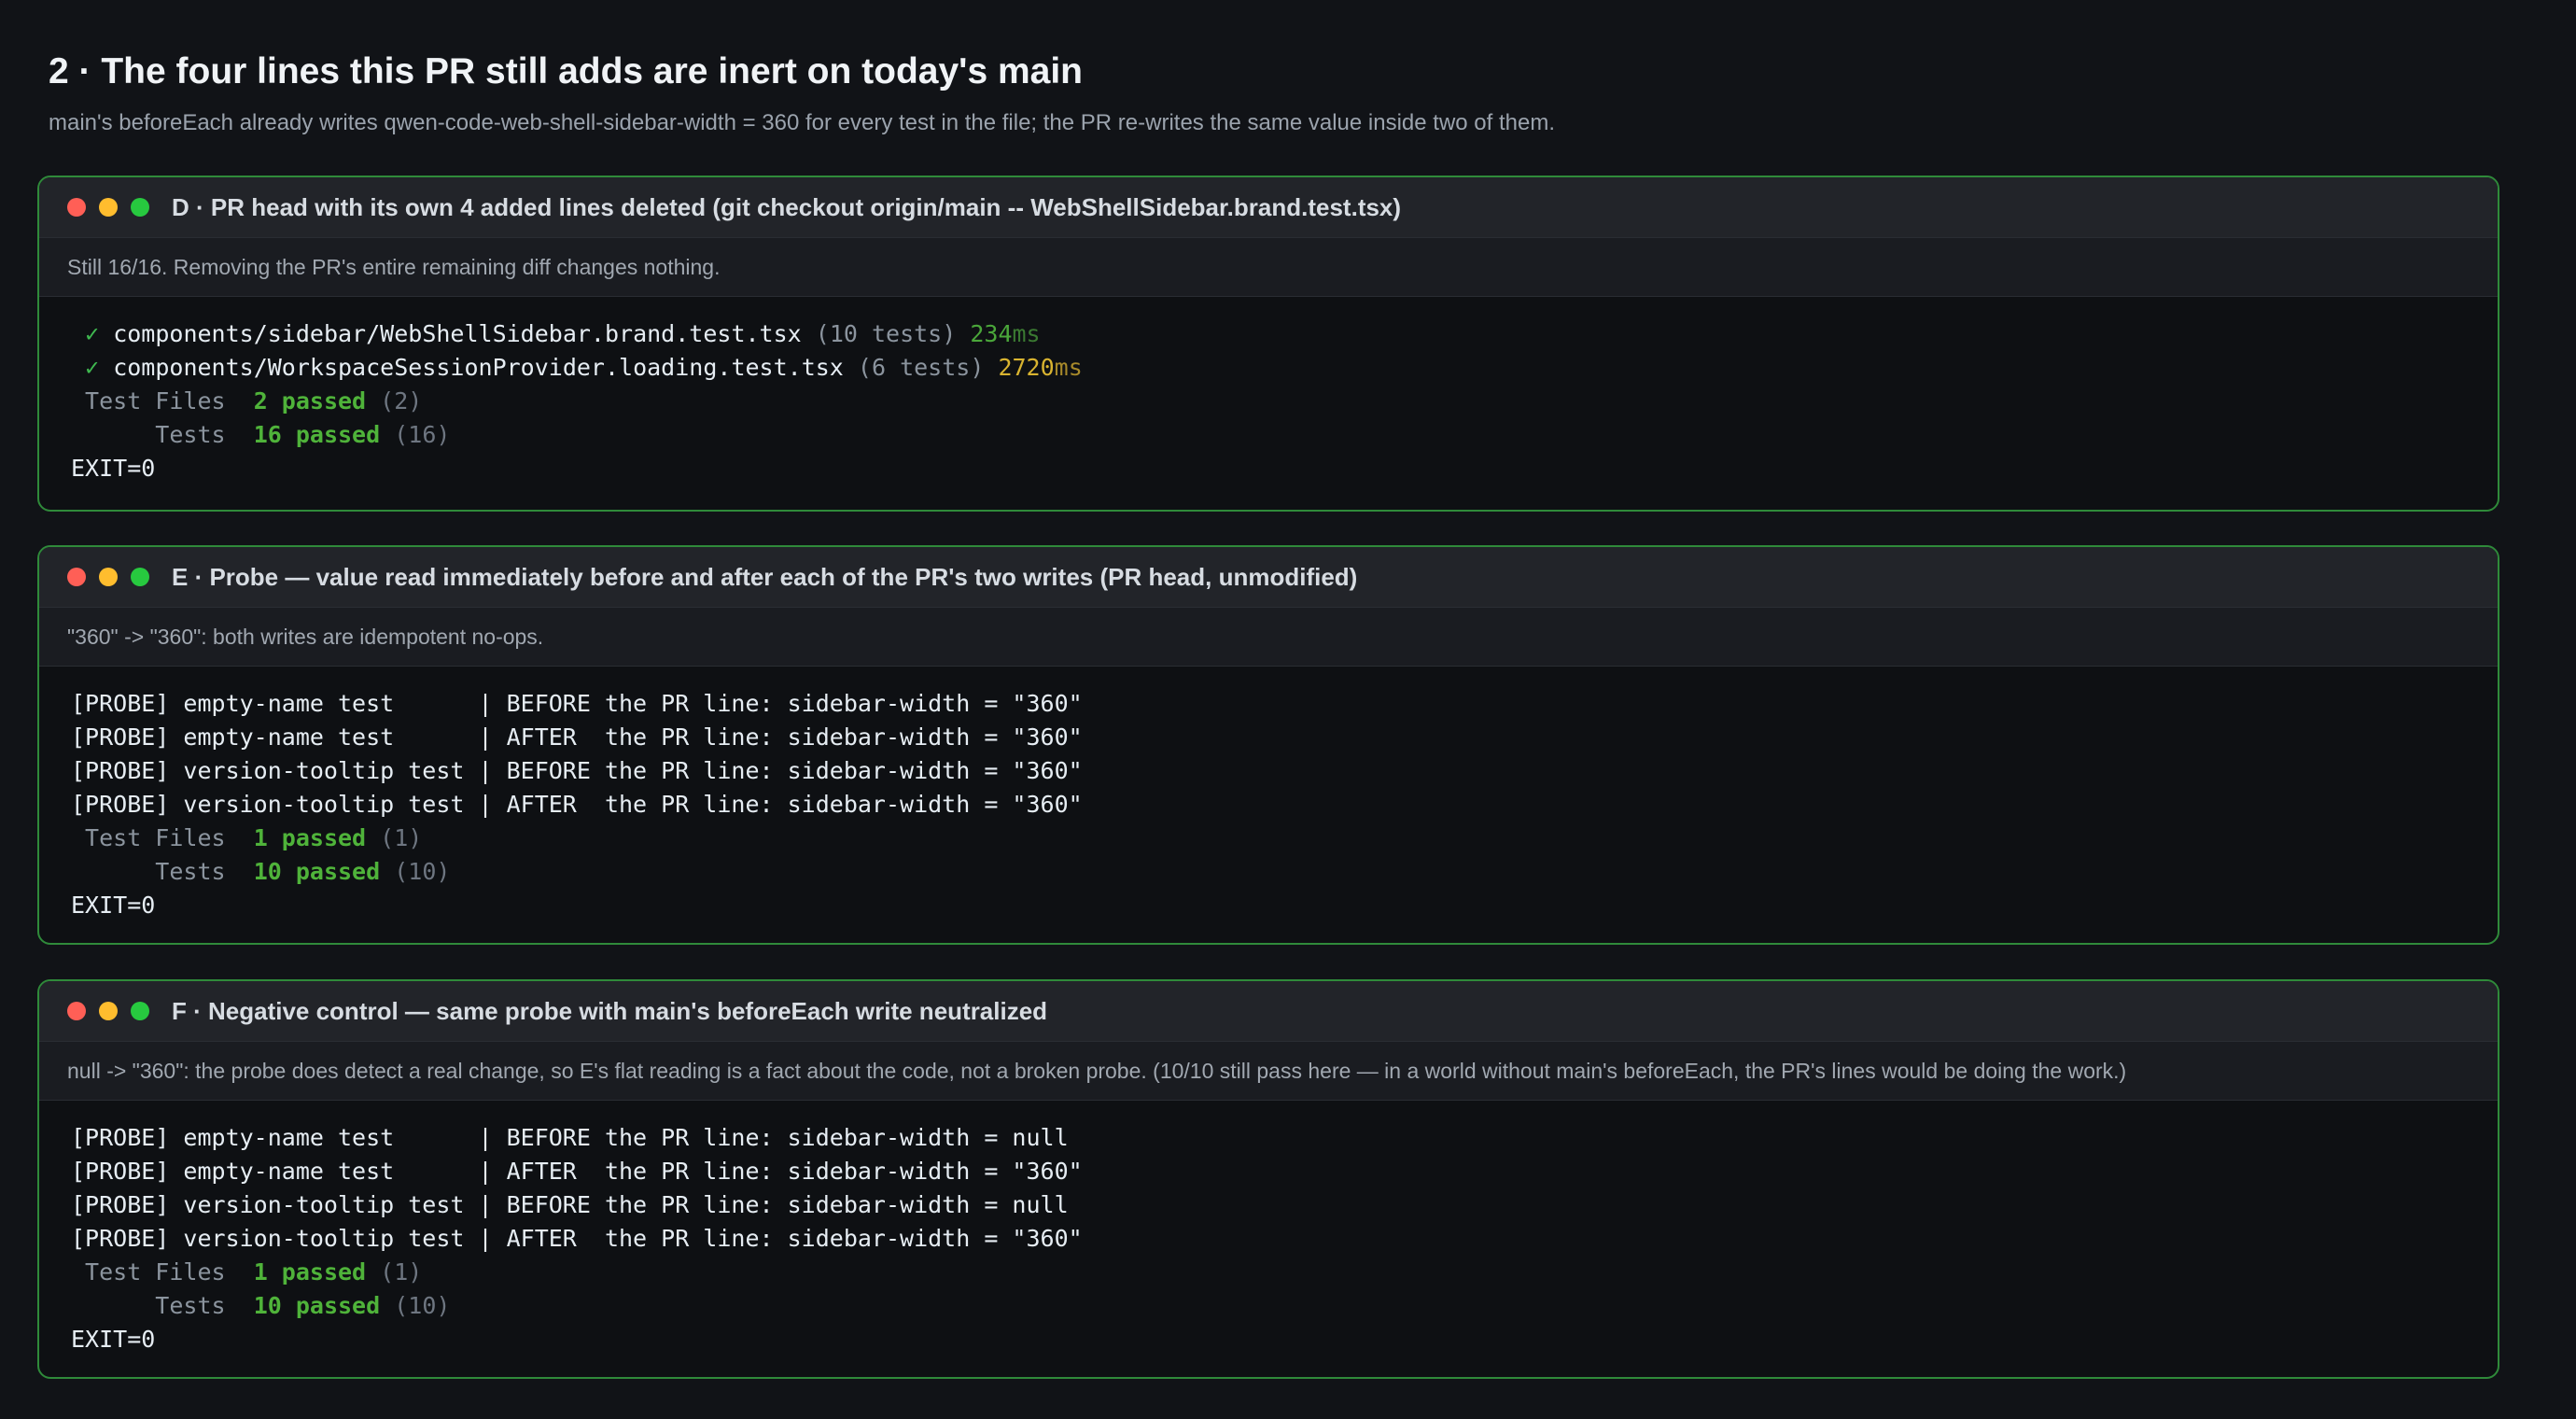 Image resolution: width=2576 pixels, height=1419 pixels. What do you see at coordinates (317, 435) in the screenshot?
I see `summary-tests-passed: 16 passed` at bounding box center [317, 435].